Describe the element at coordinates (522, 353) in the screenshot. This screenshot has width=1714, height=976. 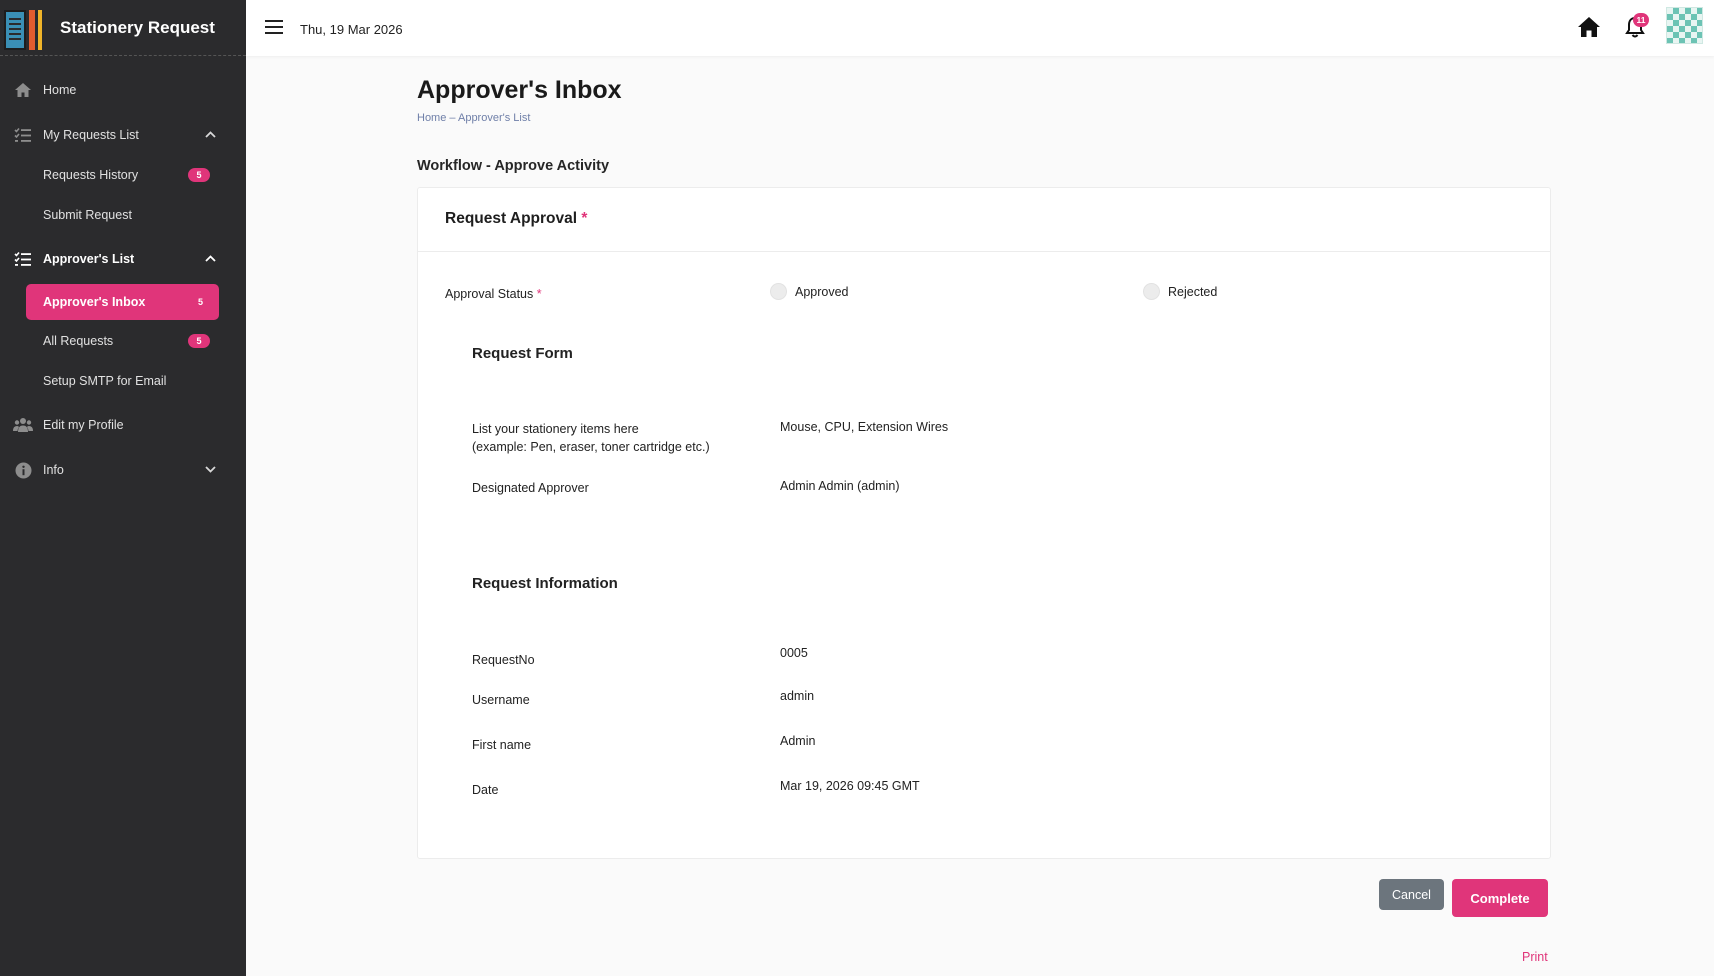
I see `request-form-heading: Request Form` at that location.